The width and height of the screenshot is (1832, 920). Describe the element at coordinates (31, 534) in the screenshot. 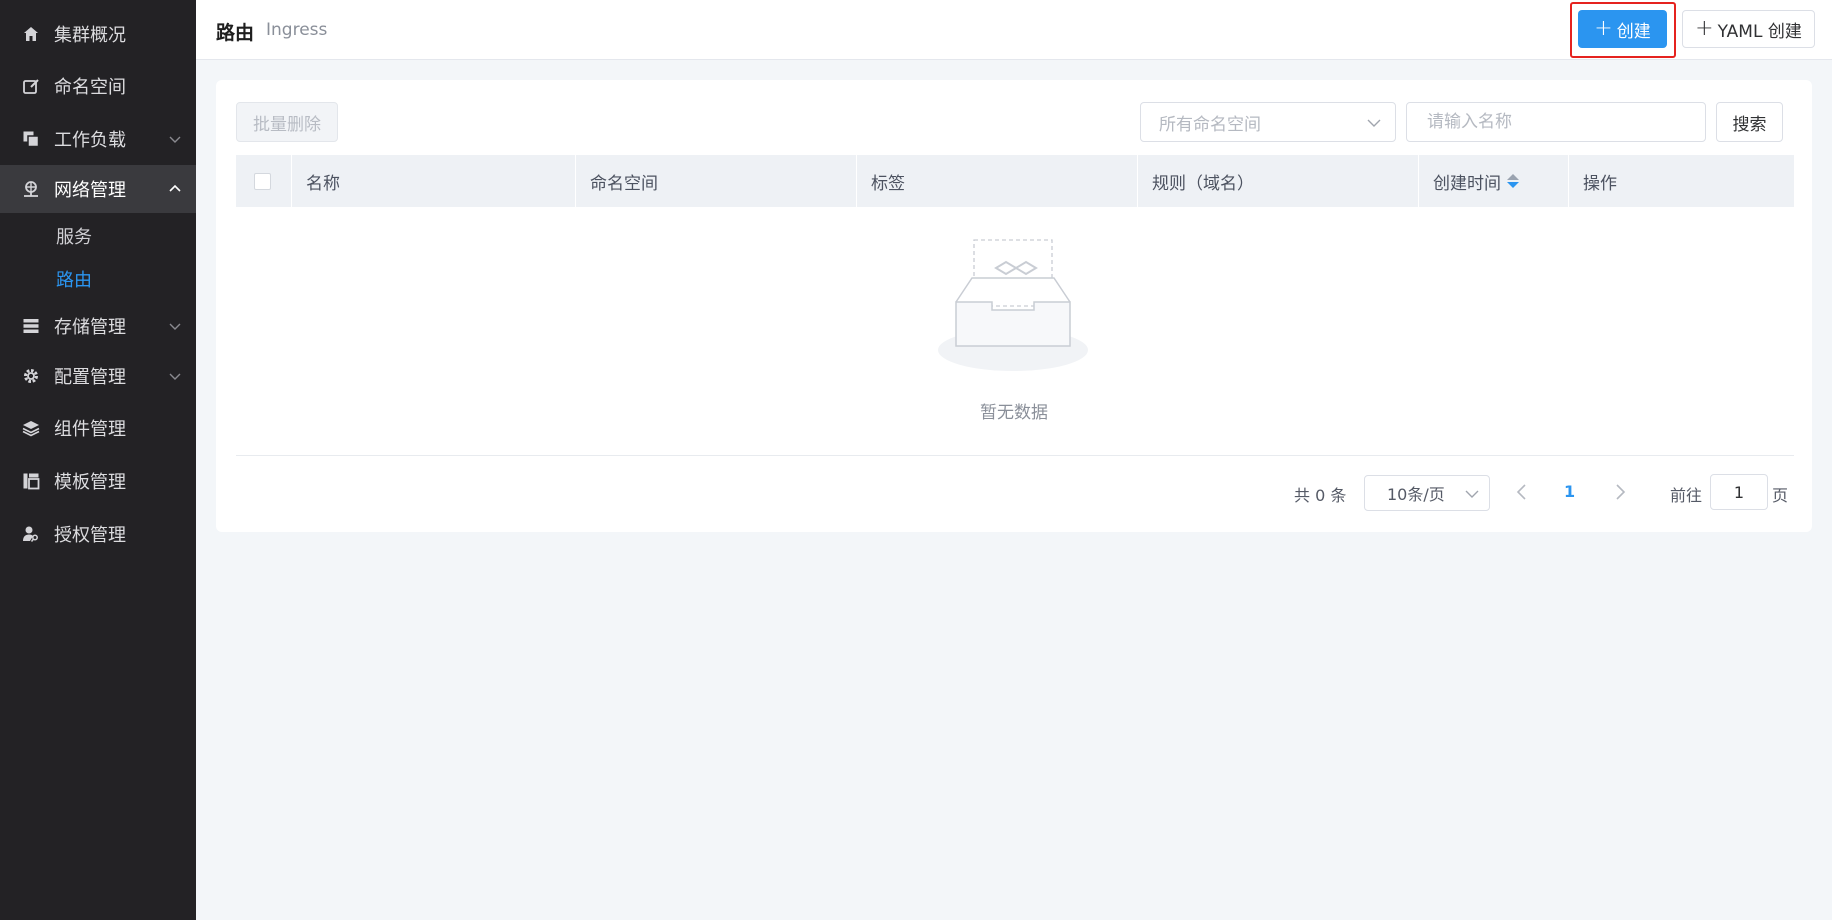

I see `user-key-icon` at that location.